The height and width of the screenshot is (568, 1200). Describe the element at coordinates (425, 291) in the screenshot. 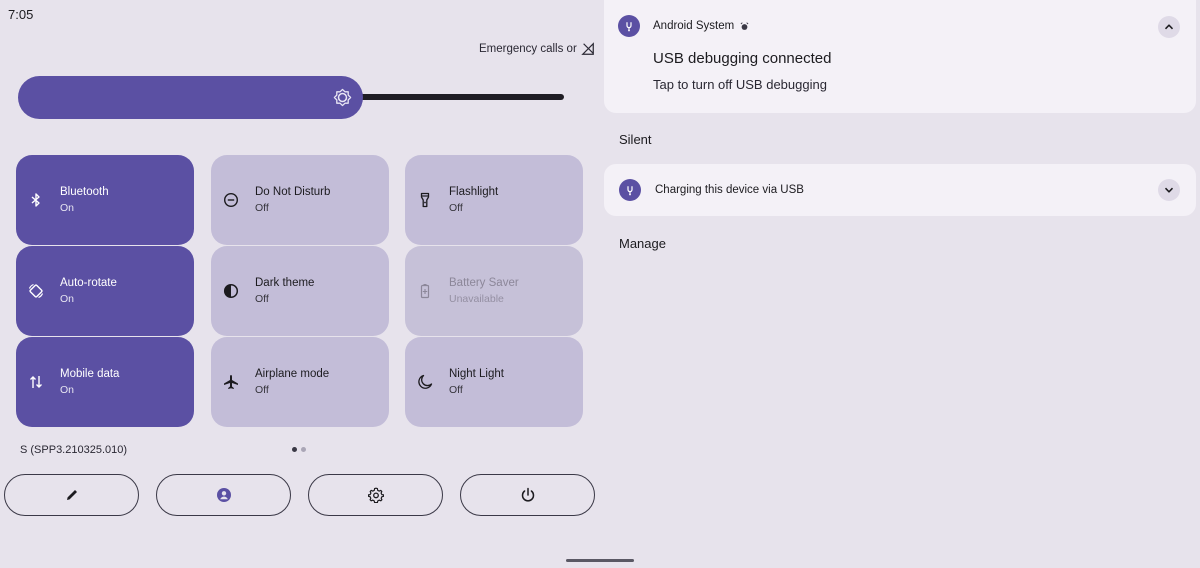

I see `battery-saver-icon` at that location.